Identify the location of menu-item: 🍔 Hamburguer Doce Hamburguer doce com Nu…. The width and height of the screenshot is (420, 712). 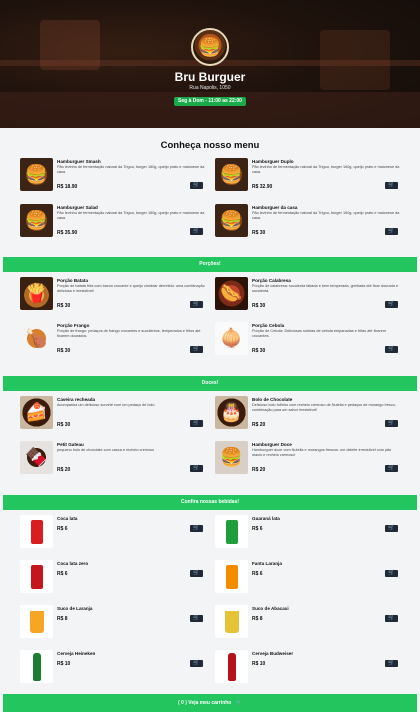
(310, 461).